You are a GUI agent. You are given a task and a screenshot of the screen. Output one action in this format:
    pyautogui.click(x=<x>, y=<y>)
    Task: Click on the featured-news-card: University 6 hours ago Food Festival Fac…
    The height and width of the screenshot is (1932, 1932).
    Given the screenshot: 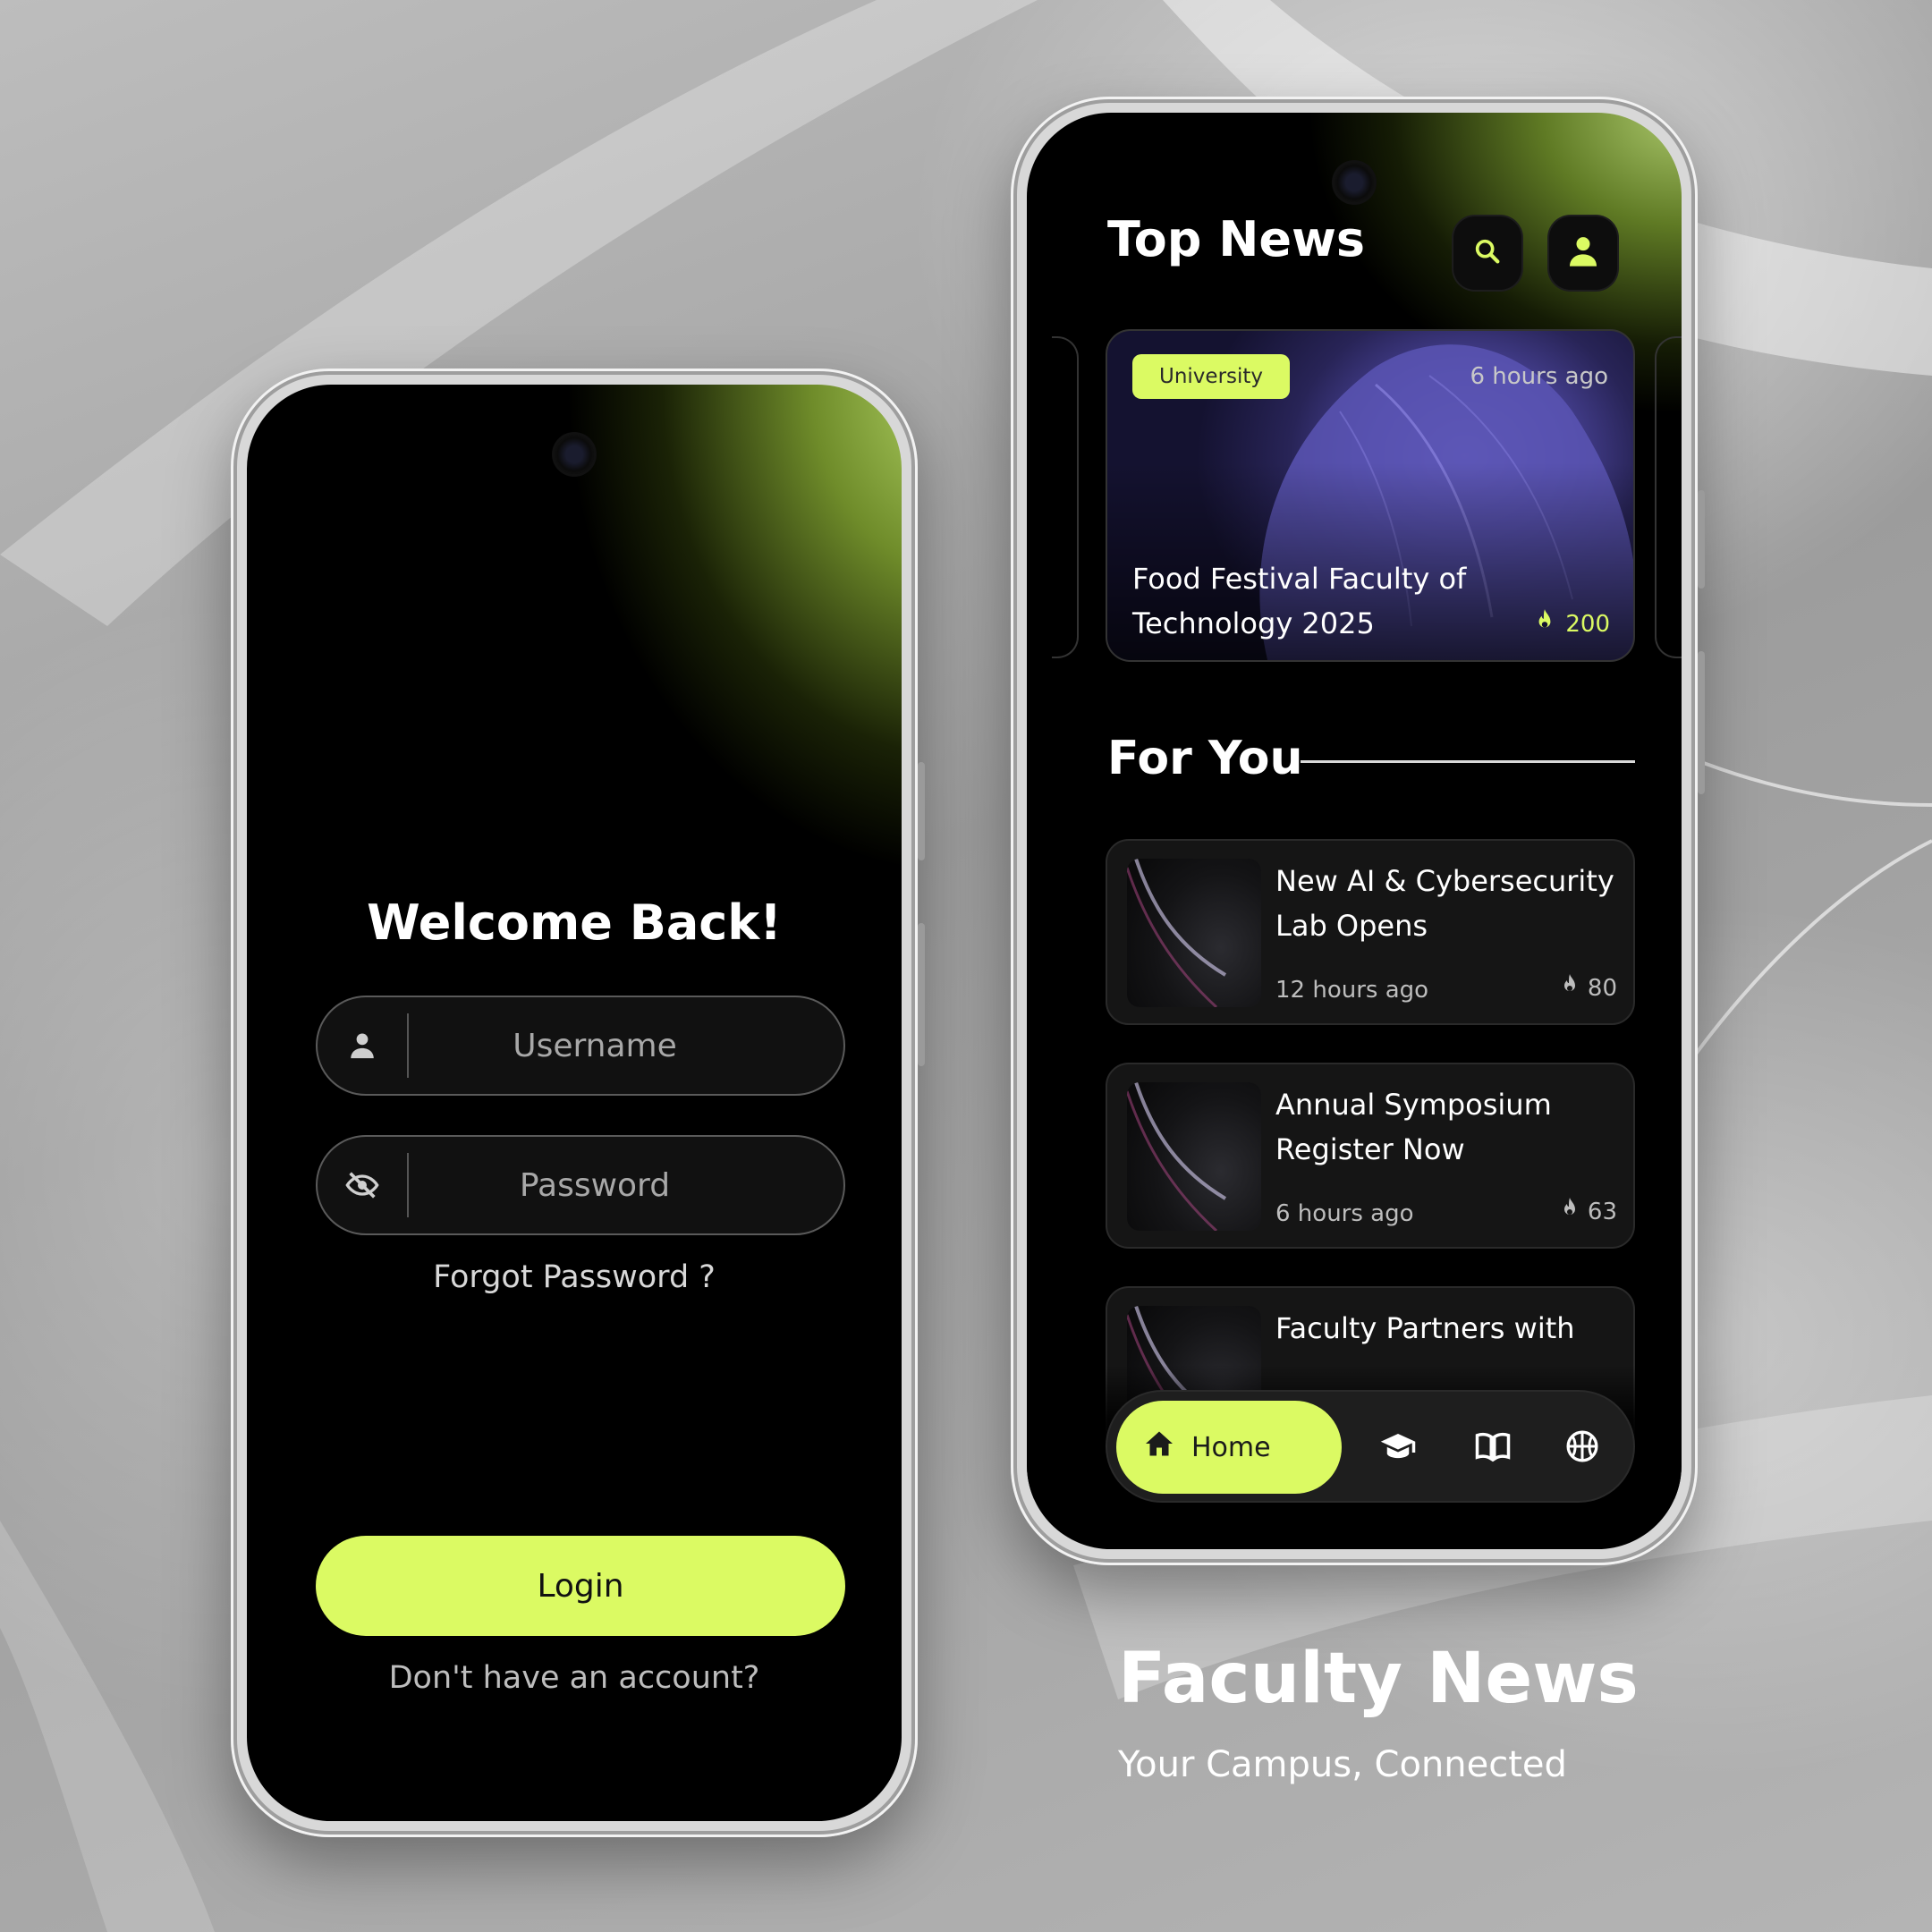 What is the action you would take?
    pyautogui.click(x=1370, y=495)
    